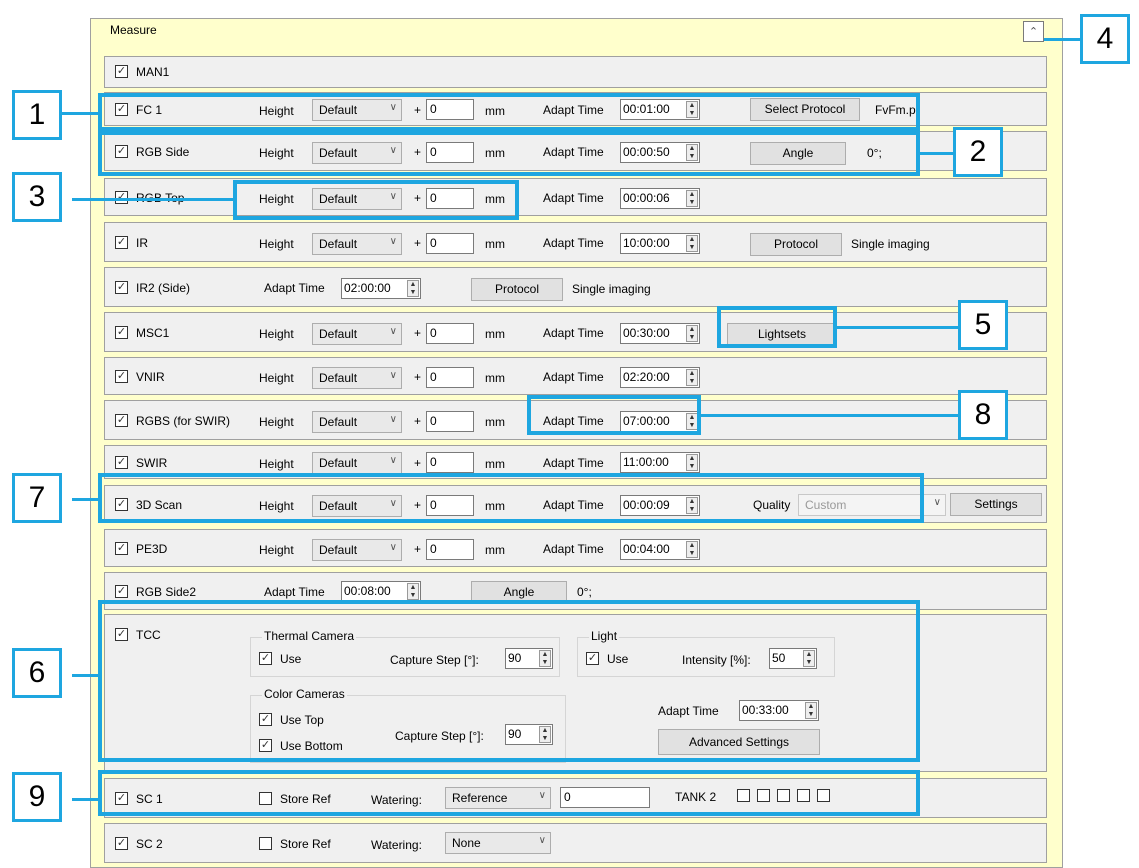  I want to click on highlight-3dscan, so click(511, 498).